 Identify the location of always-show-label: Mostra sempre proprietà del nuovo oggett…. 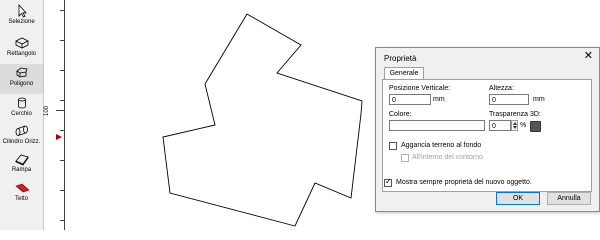
(464, 182).